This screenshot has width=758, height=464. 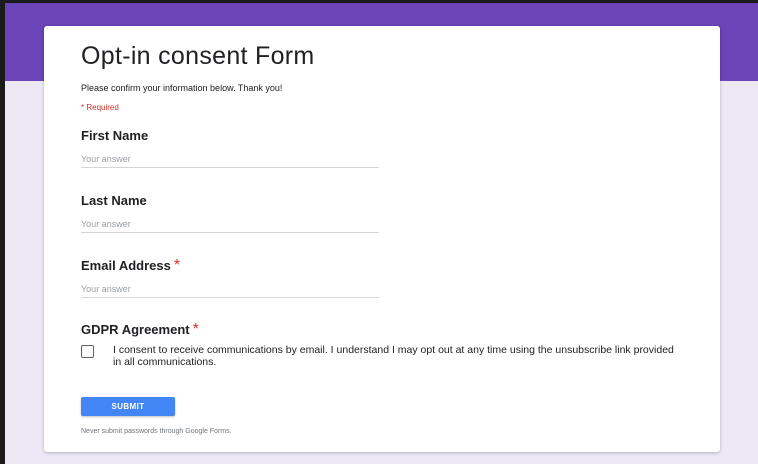 I want to click on last-name-input, so click(x=230, y=224).